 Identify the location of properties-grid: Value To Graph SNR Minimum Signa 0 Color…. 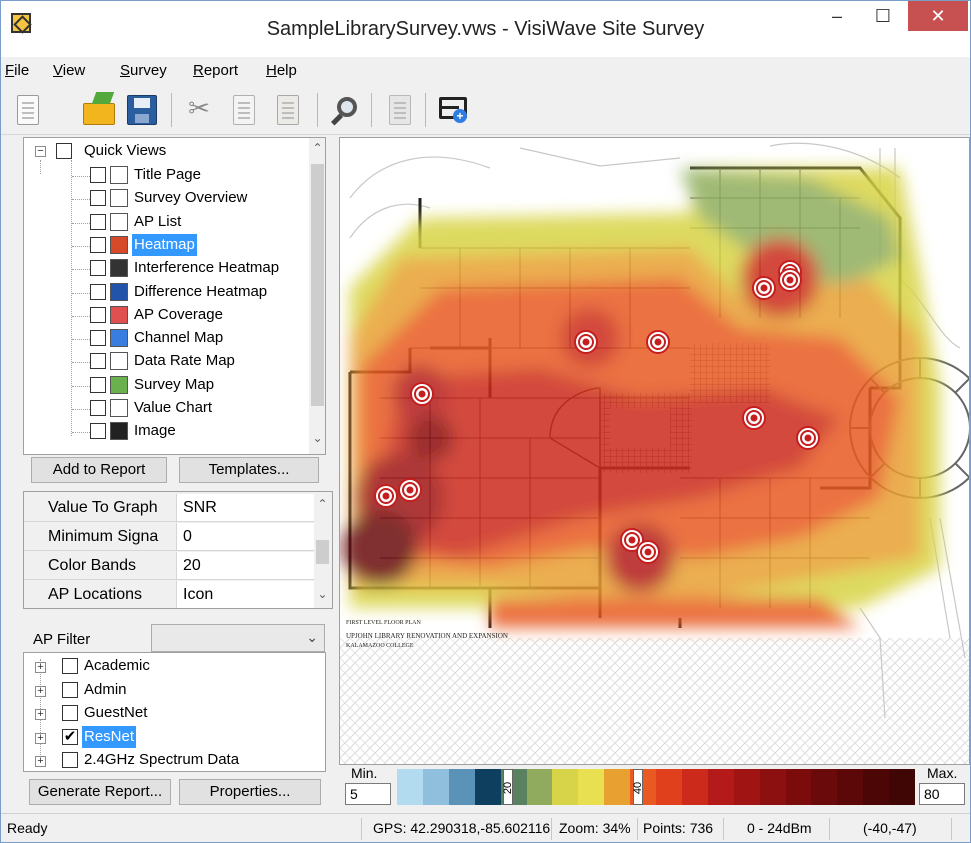
(178, 550).